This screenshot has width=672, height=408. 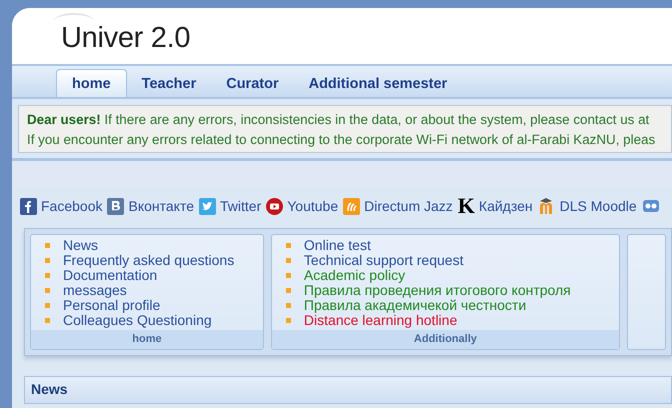 I want to click on social-link: Twitter, so click(x=241, y=206).